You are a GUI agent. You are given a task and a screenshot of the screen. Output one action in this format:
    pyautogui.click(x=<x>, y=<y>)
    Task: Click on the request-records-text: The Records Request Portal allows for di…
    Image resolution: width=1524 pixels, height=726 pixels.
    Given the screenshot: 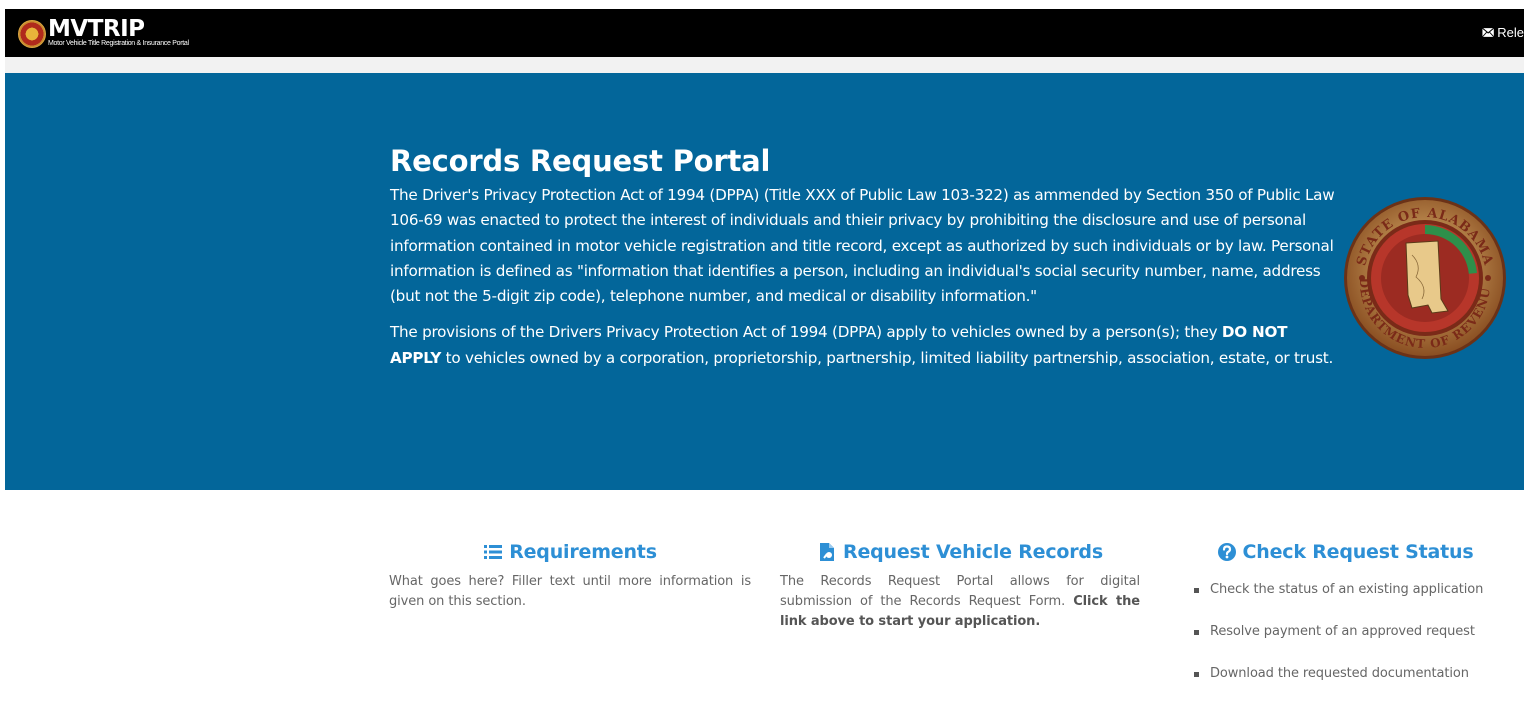 What is the action you would take?
    pyautogui.click(x=960, y=602)
    